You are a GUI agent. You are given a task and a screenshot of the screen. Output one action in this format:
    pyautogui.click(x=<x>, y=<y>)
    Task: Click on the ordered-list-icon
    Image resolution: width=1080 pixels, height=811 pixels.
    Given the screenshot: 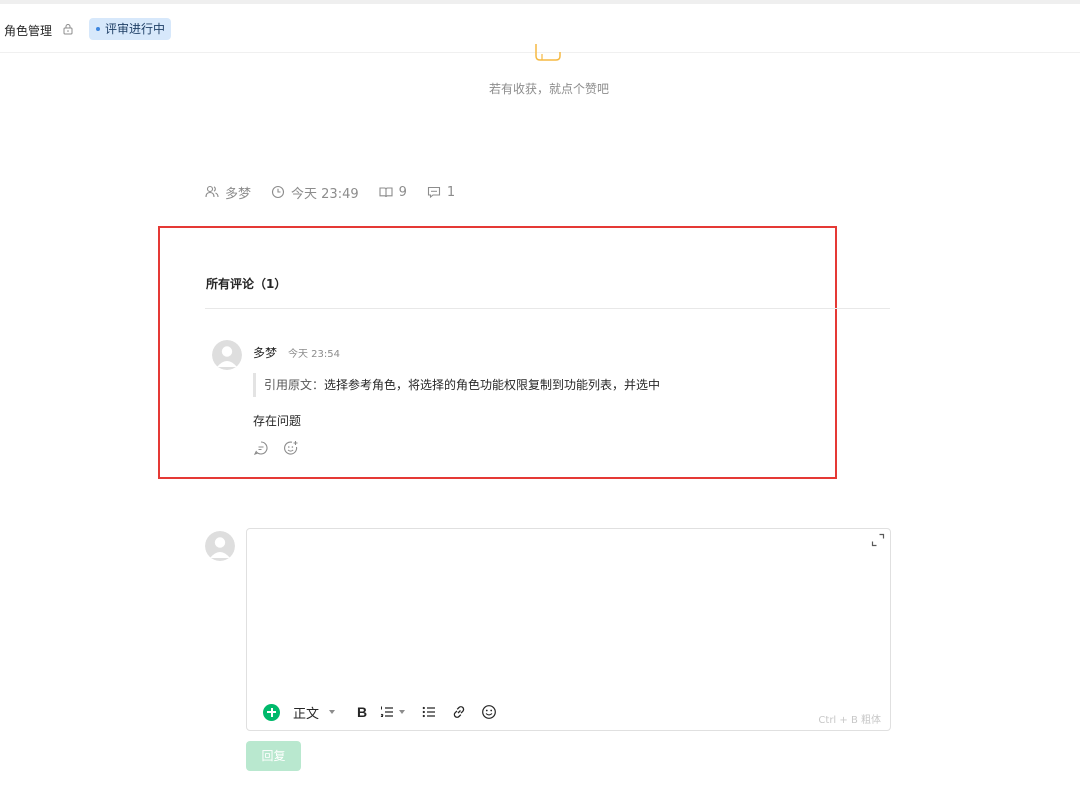 What is the action you would take?
    pyautogui.click(x=387, y=712)
    